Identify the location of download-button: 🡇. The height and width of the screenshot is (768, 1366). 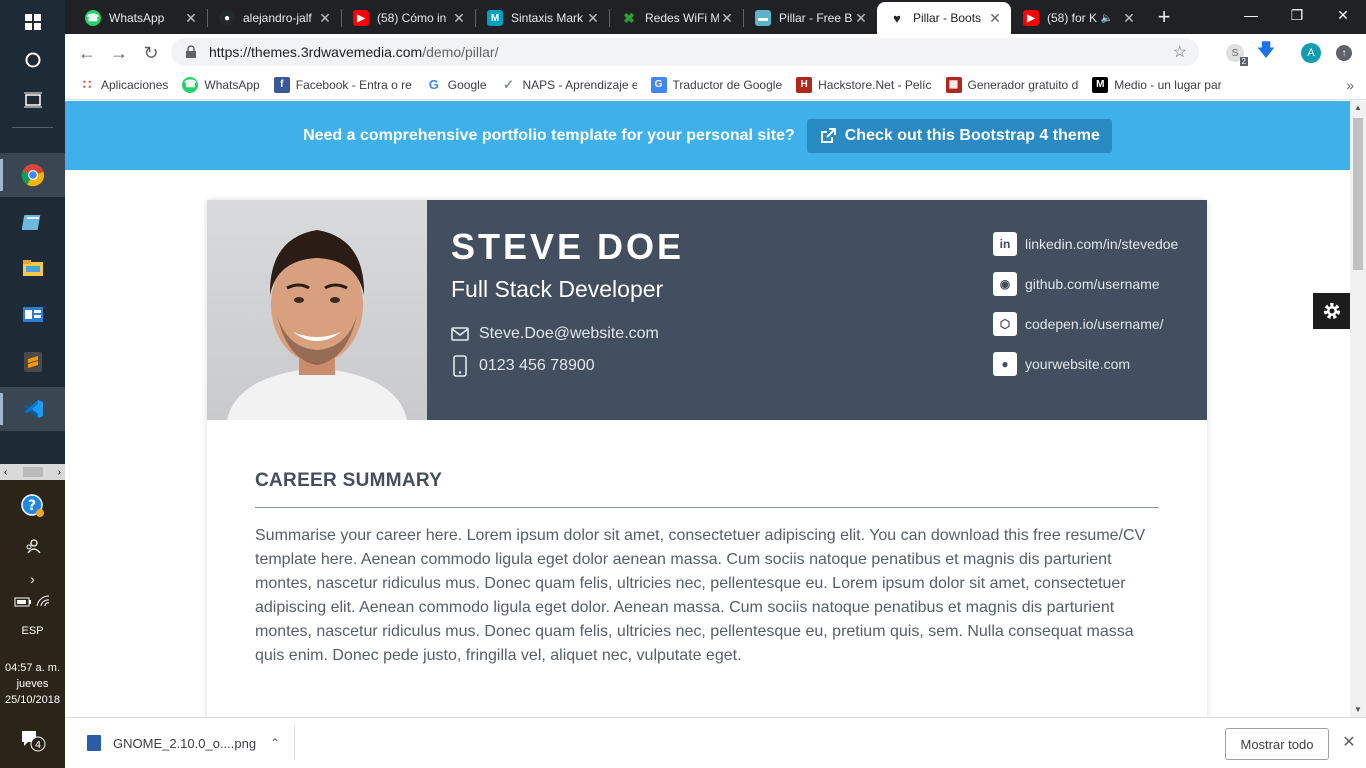
(1266, 52).